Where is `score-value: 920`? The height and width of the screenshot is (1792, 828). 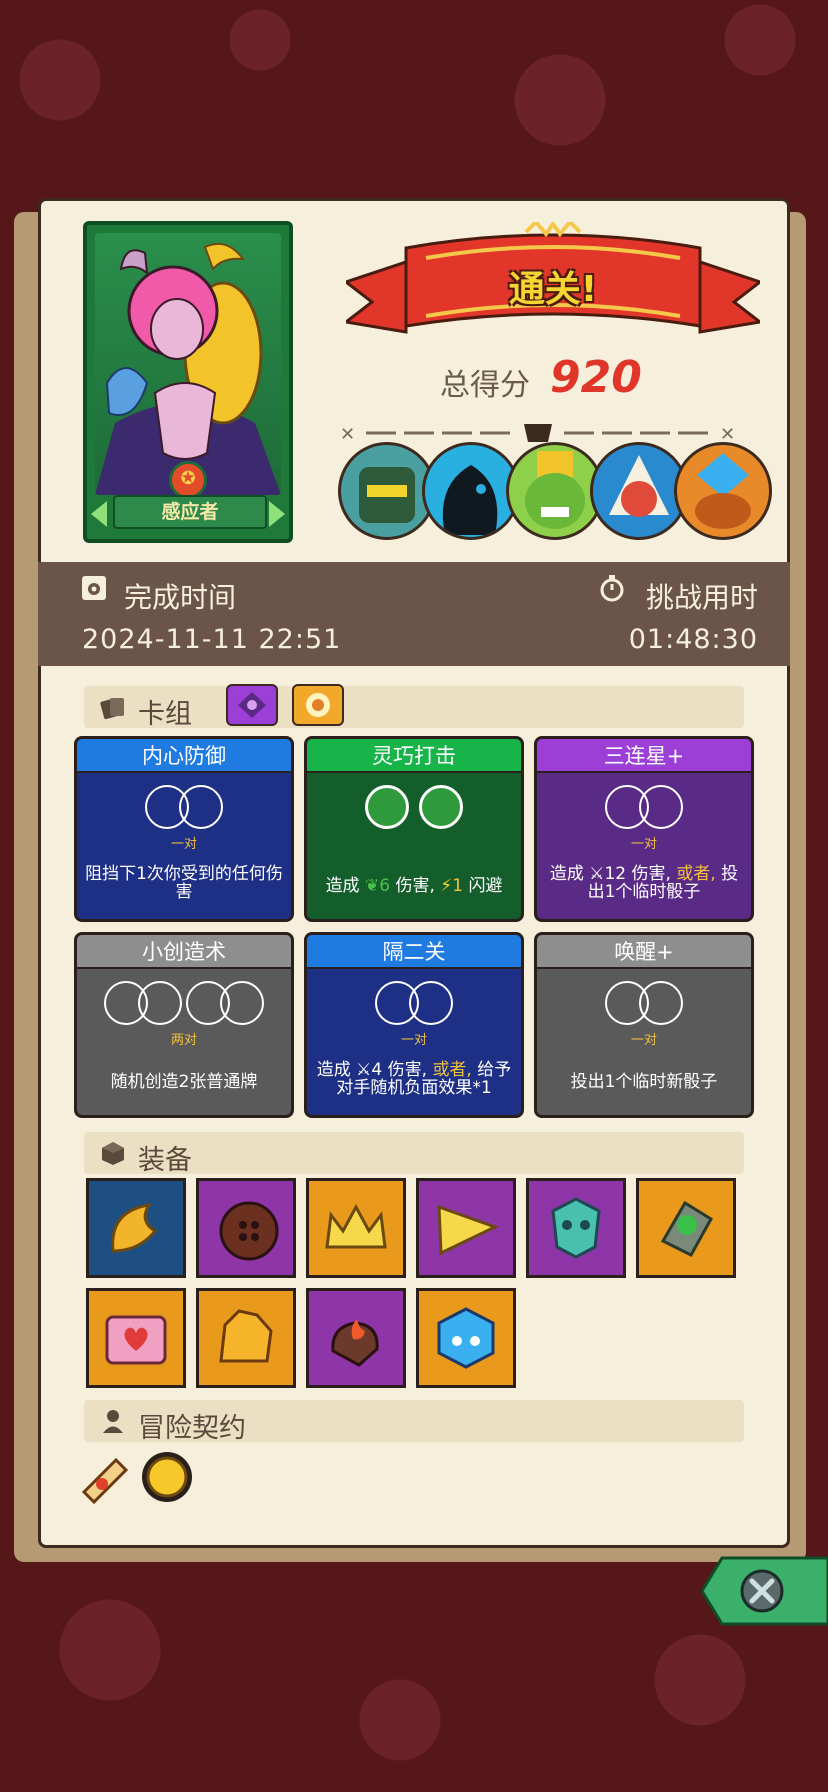
score-value: 920 is located at coordinates (596, 377).